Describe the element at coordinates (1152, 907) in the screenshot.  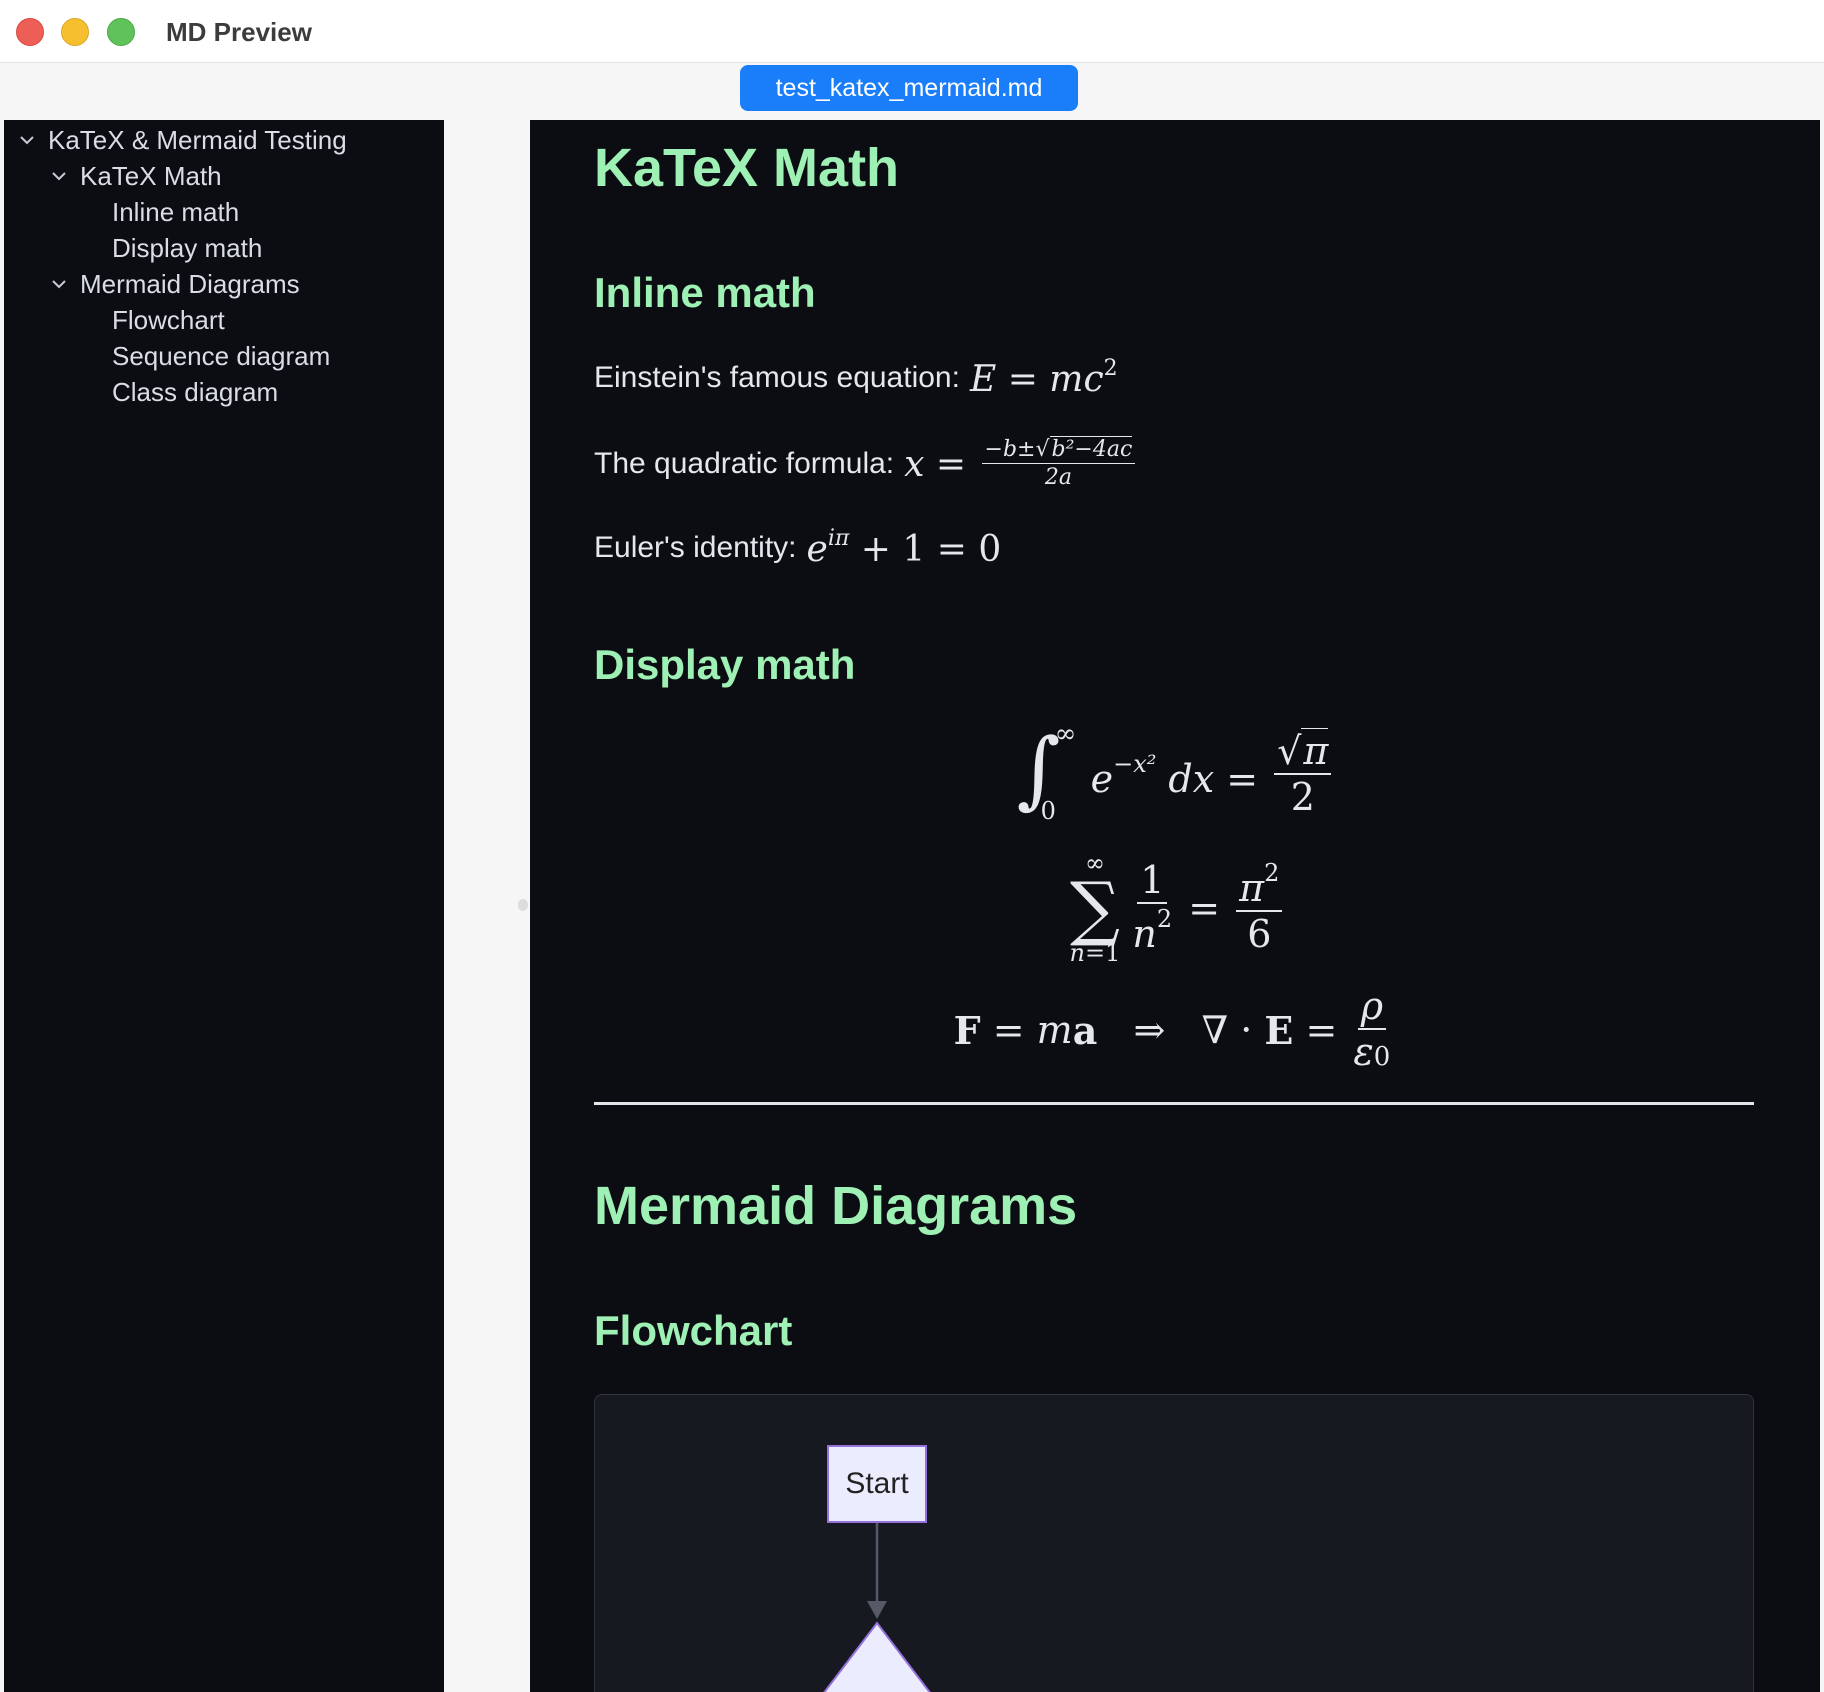
I see `basel-fraction-left: 1 n2` at that location.